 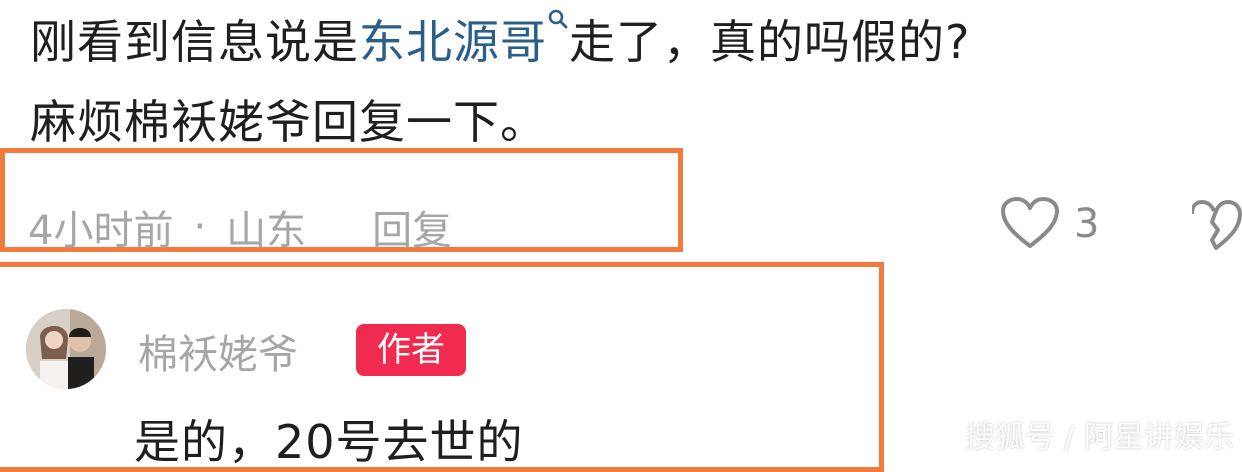 I want to click on watermark: 搜狐号 / 阿星讲娱乐, so click(x=1099, y=437).